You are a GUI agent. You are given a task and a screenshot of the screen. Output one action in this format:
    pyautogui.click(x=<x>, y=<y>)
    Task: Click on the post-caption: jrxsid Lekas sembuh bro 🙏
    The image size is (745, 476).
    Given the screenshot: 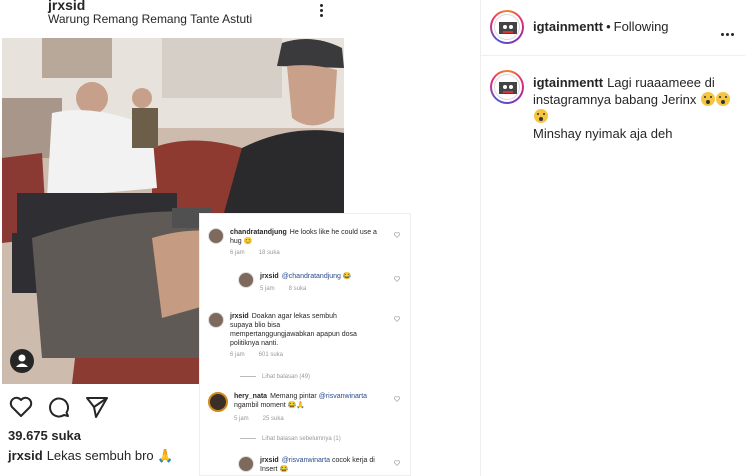 What is the action you would take?
    pyautogui.click(x=90, y=456)
    